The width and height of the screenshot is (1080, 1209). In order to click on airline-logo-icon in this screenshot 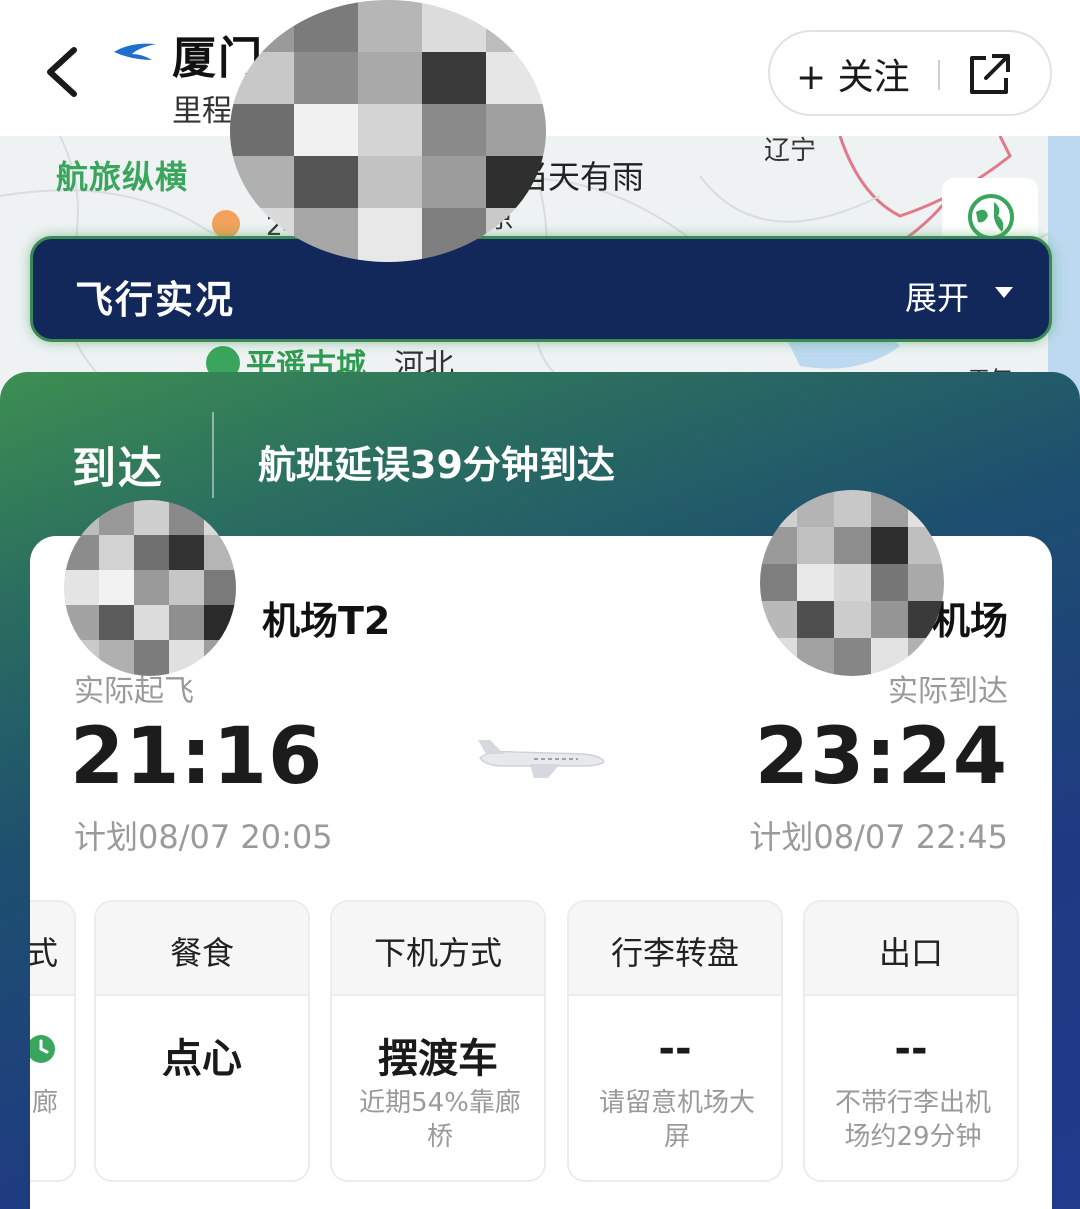, I will do `click(135, 51)`.